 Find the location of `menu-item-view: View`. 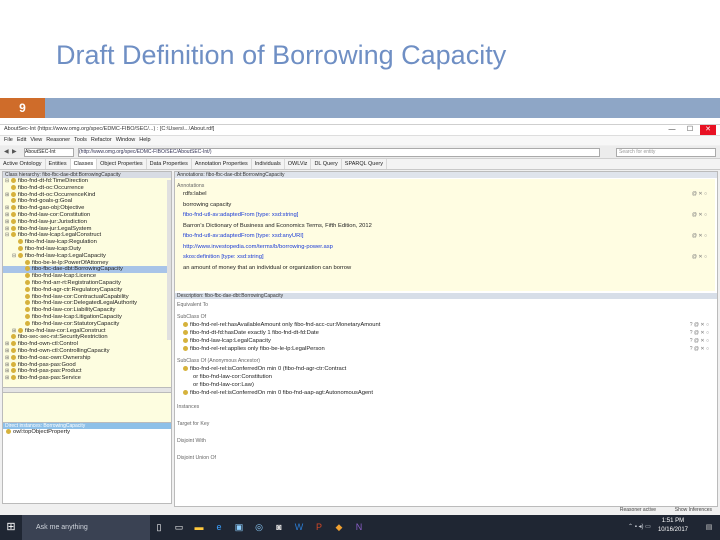

menu-item-view: View is located at coordinates (36, 140).